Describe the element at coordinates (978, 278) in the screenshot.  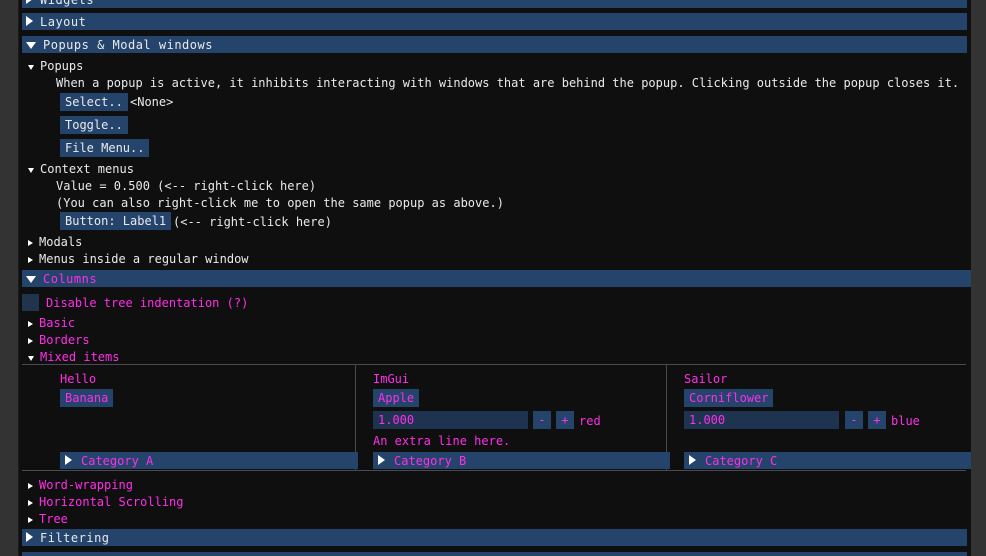
I see `desktop-background-right` at that location.